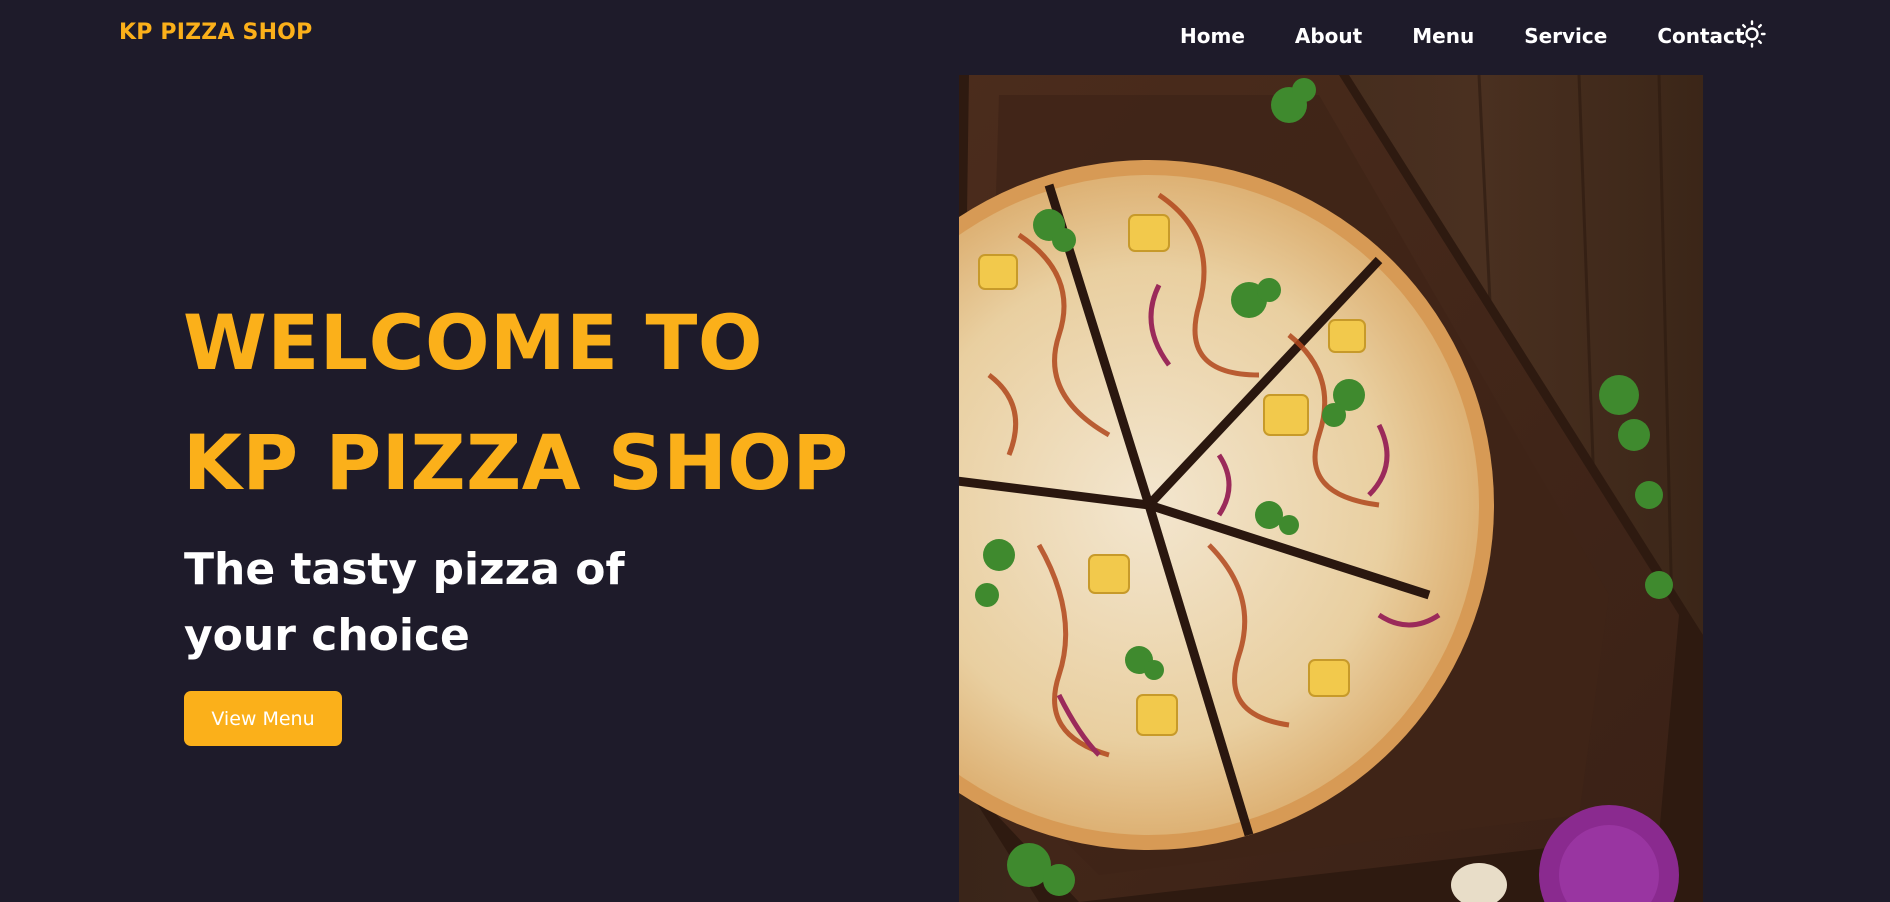 Image resolution: width=1890 pixels, height=902 pixels. I want to click on nav-link-contact: Contact, so click(1700, 36).